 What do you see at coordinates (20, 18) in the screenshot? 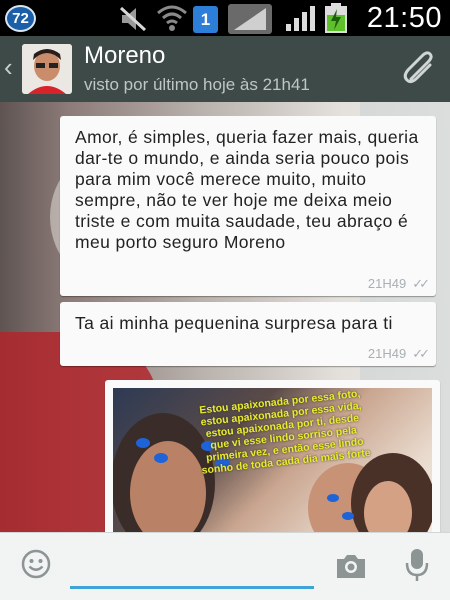
I see `notification-badge-icon: 72` at bounding box center [20, 18].